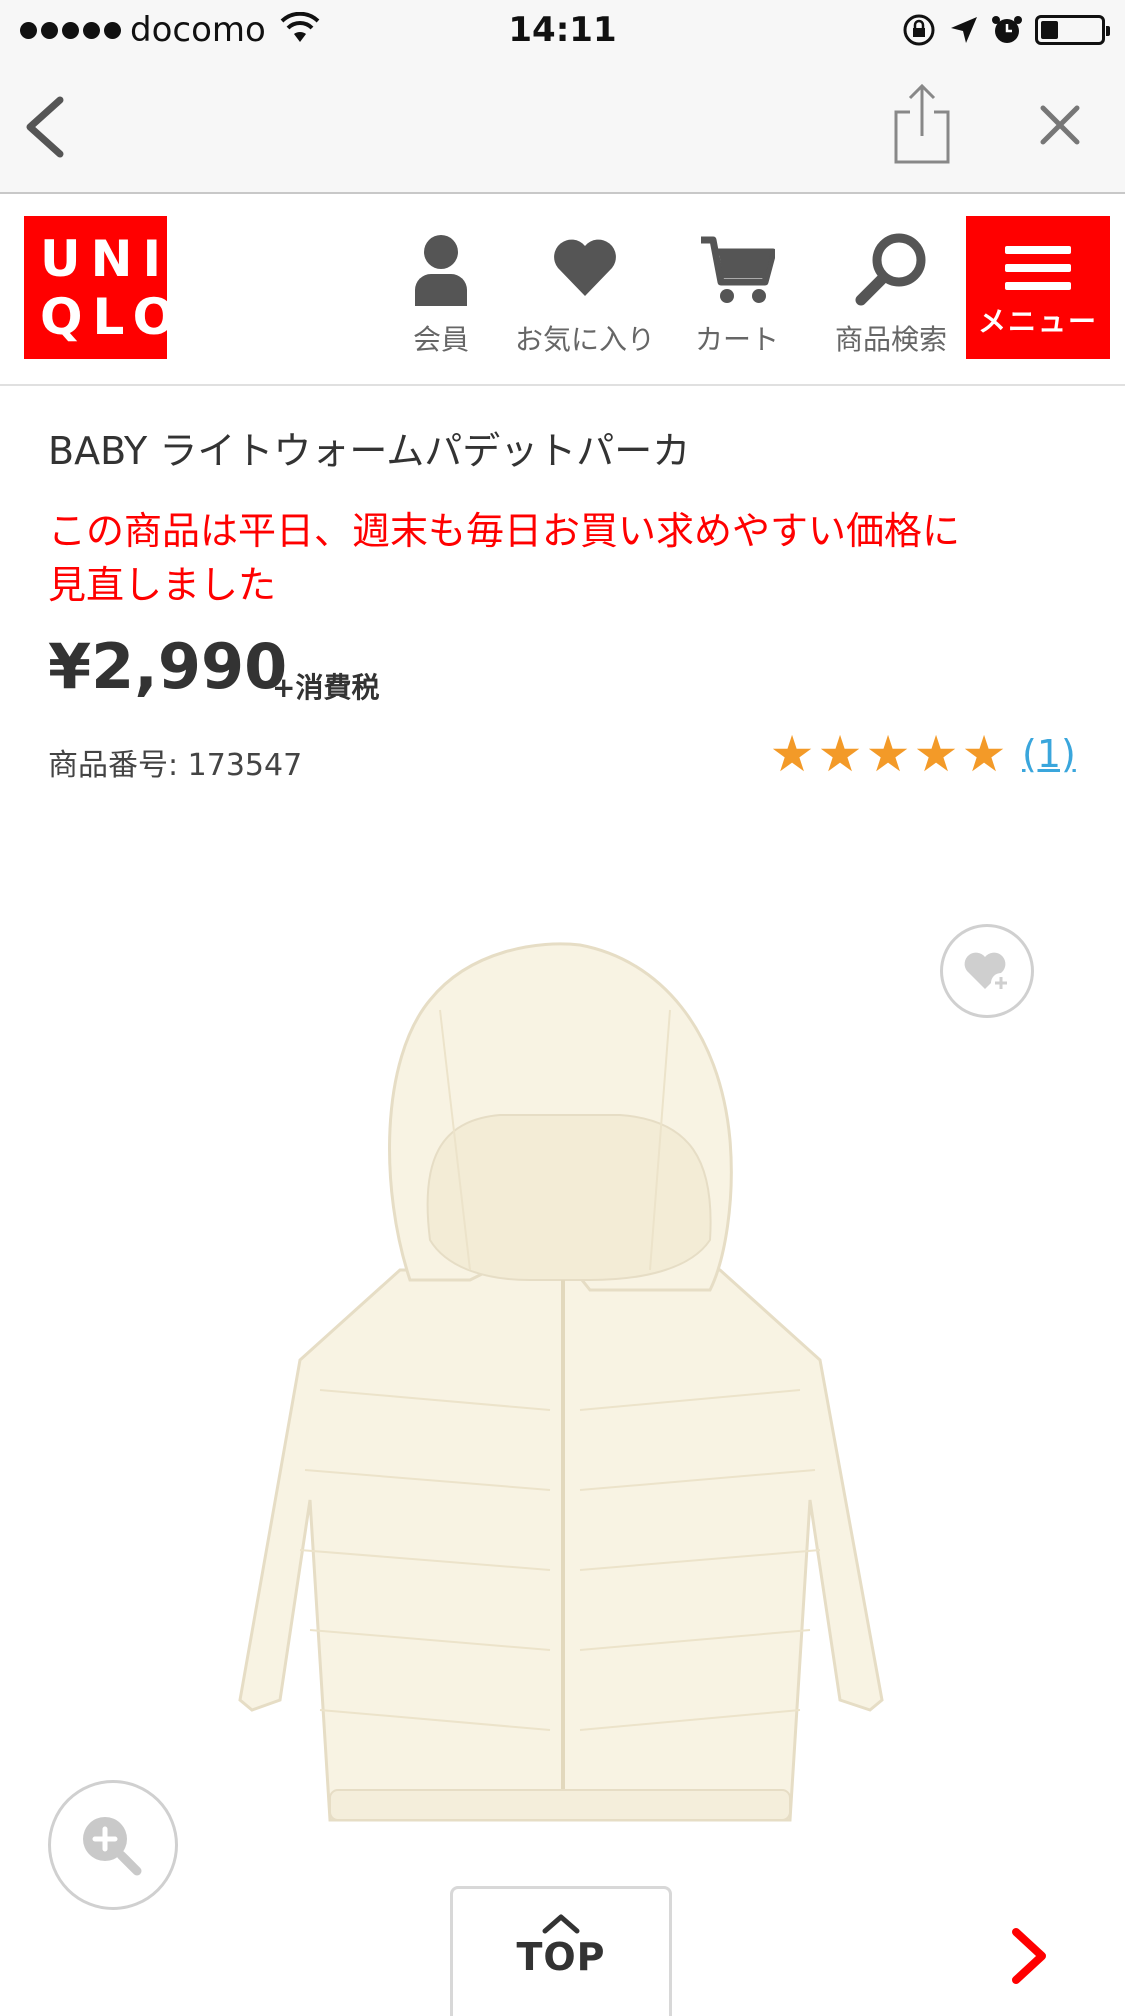 This screenshot has height=2016, width=1125. Describe the element at coordinates (738, 269) in the screenshot. I see `cart-icon` at that location.